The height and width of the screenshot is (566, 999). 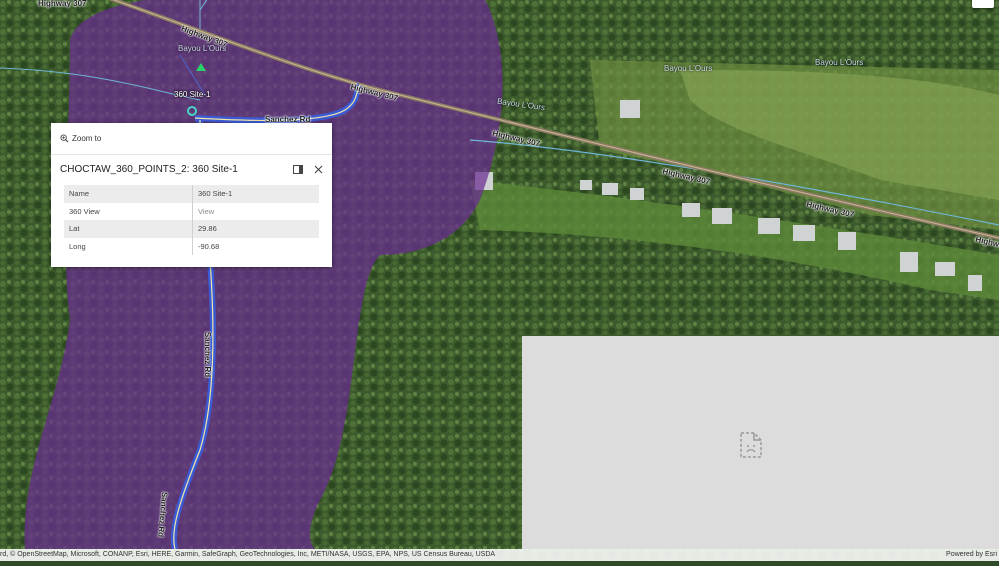 What do you see at coordinates (255, 229) in the screenshot?
I see `field-value: 29.86` at bounding box center [255, 229].